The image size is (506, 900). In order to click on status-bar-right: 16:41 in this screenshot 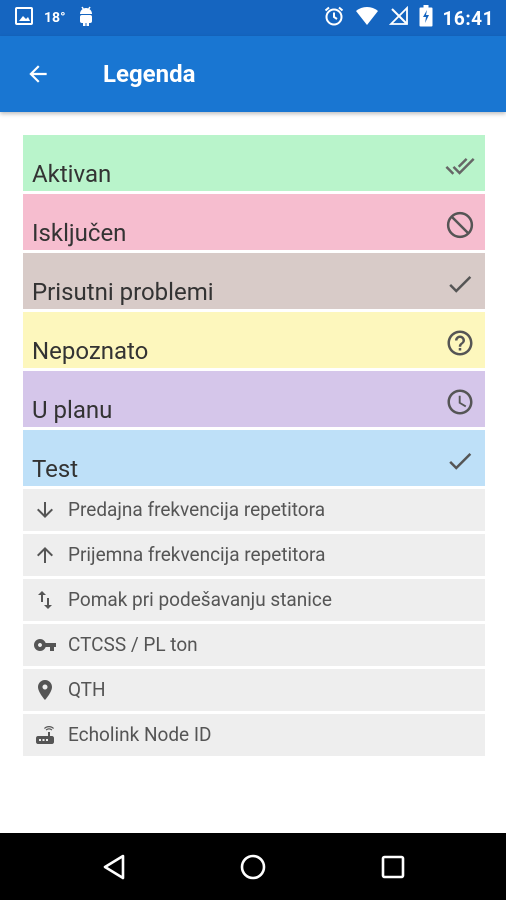, I will do `click(408, 18)`.